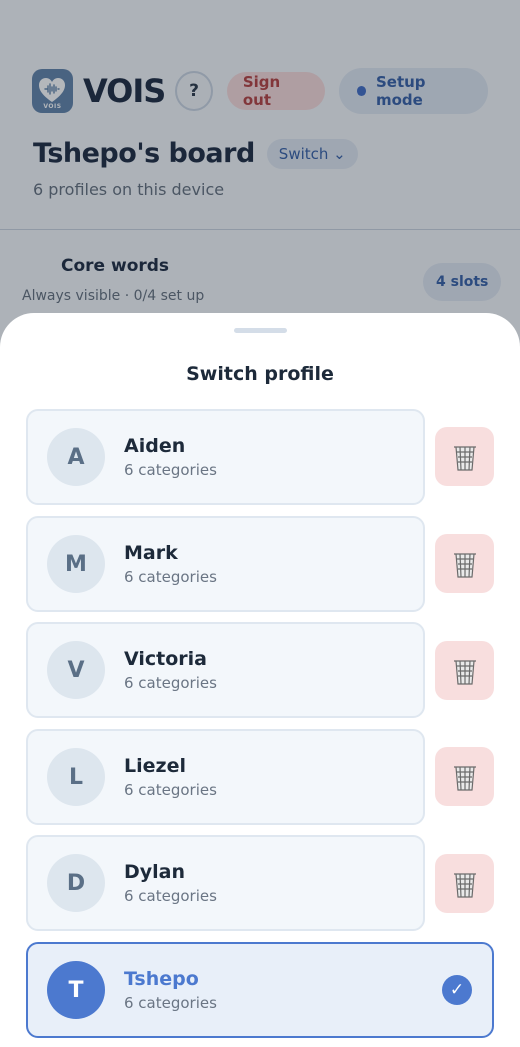 This screenshot has height=1047, width=520. I want to click on profile-row-victoria: V Victoria 6 categories, so click(225, 670).